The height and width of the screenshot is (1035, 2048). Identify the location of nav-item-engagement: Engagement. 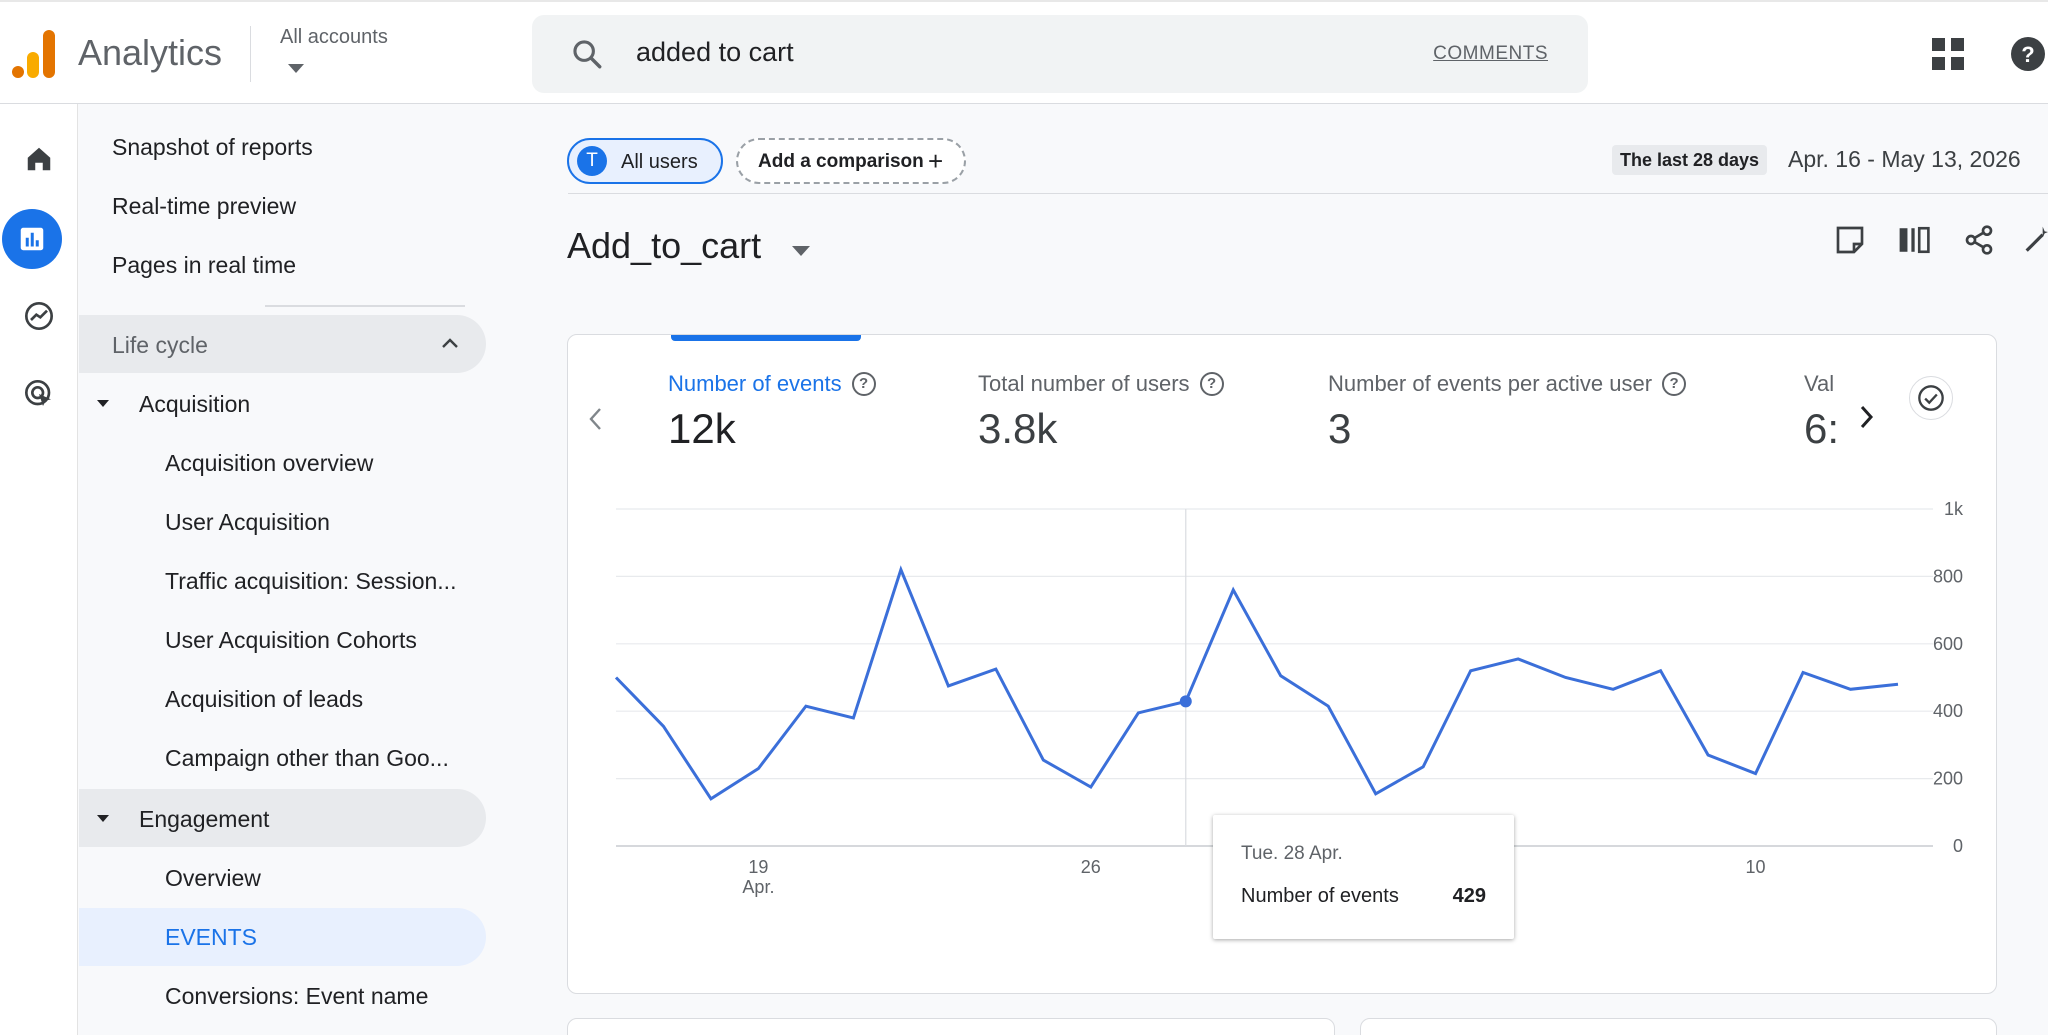
(204, 819).